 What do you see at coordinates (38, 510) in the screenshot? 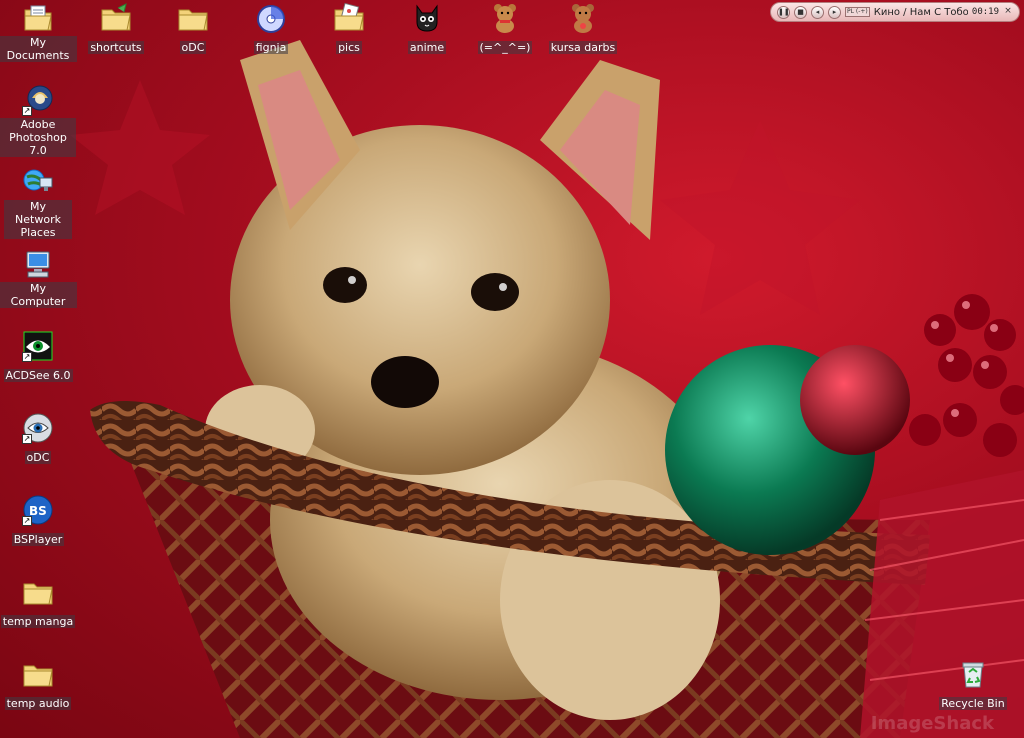
I see `bsplayer-icon: BS ↗` at bounding box center [38, 510].